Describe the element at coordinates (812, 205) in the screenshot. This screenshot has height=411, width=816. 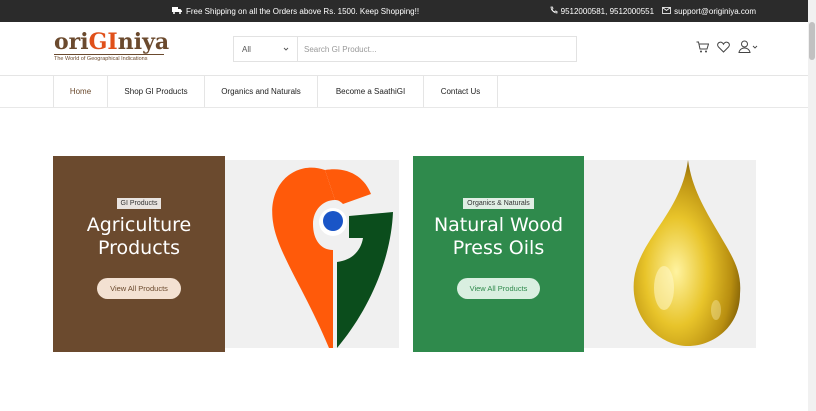
I see `page-scrollbar` at that location.